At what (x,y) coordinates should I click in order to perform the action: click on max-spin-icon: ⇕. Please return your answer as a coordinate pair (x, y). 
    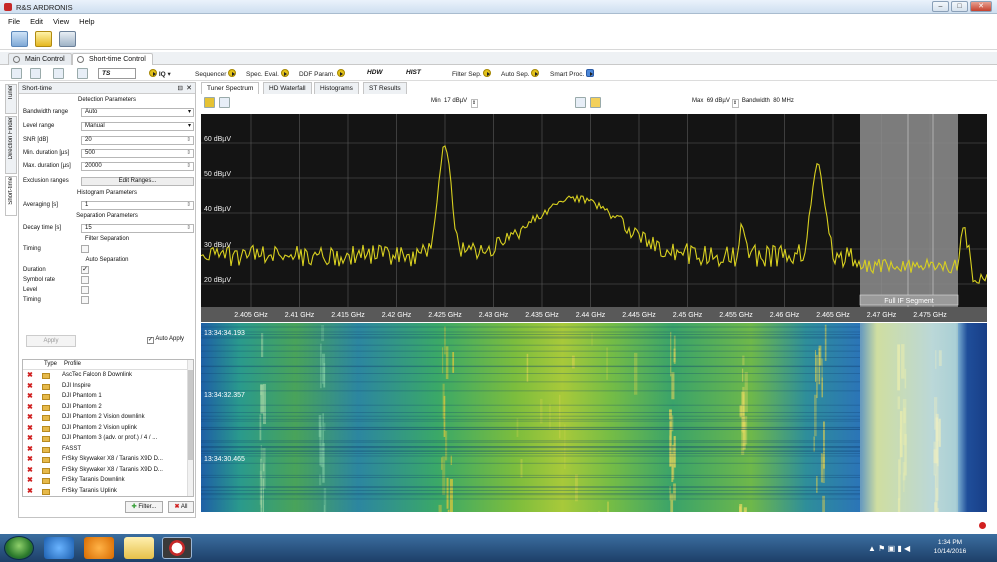
    Looking at the image, I should click on (735, 103).